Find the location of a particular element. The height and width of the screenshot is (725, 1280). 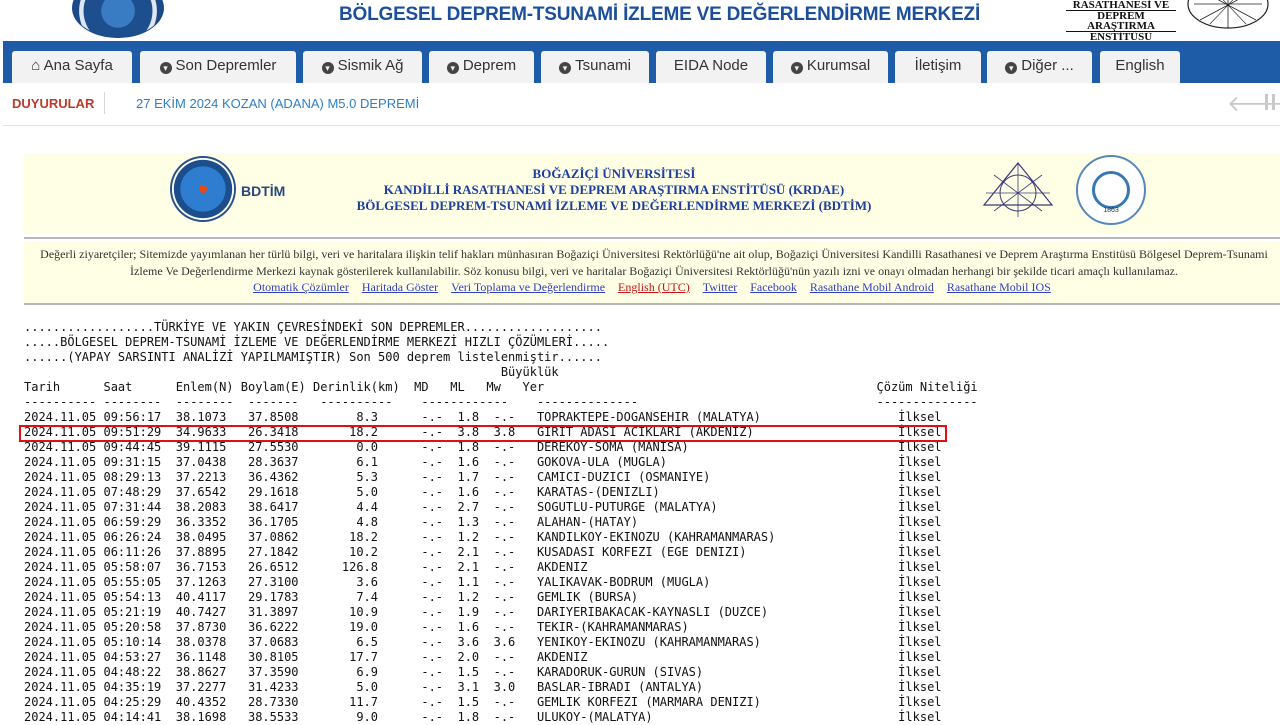

tab-kurumsal: ▾ Kurumsal is located at coordinates (830, 67).